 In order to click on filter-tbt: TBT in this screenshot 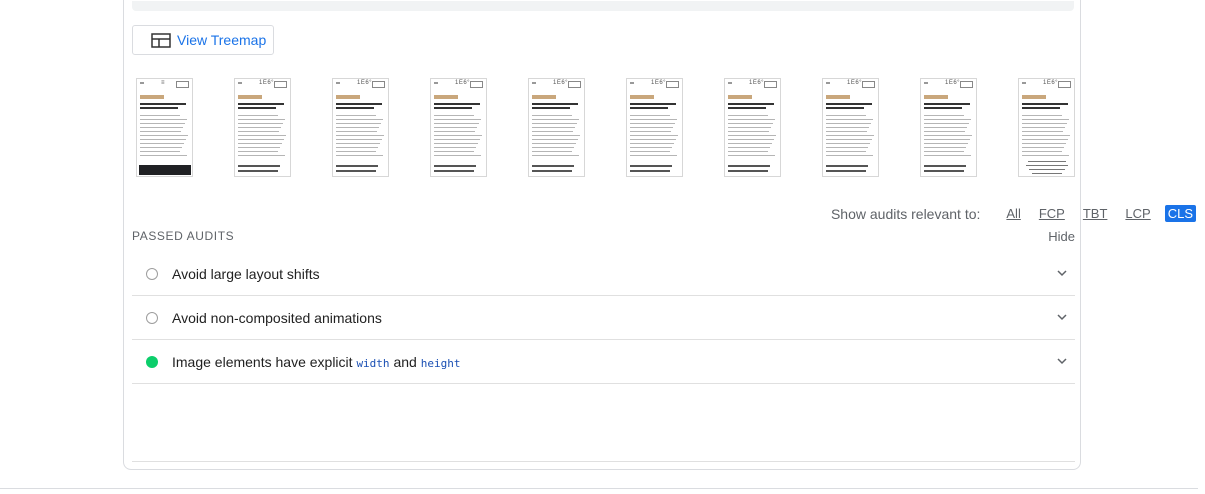, I will do `click(1095, 213)`.